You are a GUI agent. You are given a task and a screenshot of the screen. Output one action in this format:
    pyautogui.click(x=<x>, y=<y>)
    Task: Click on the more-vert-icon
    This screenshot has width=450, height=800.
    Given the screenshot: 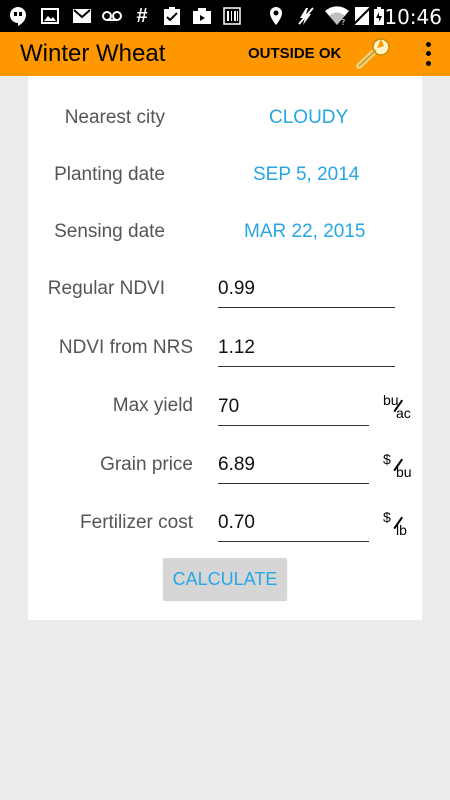 What is the action you would take?
    pyautogui.click(x=428, y=54)
    